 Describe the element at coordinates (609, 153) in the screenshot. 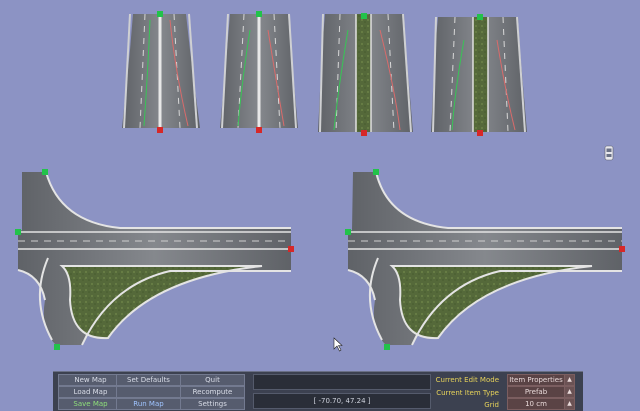

I see `car-icon` at that location.